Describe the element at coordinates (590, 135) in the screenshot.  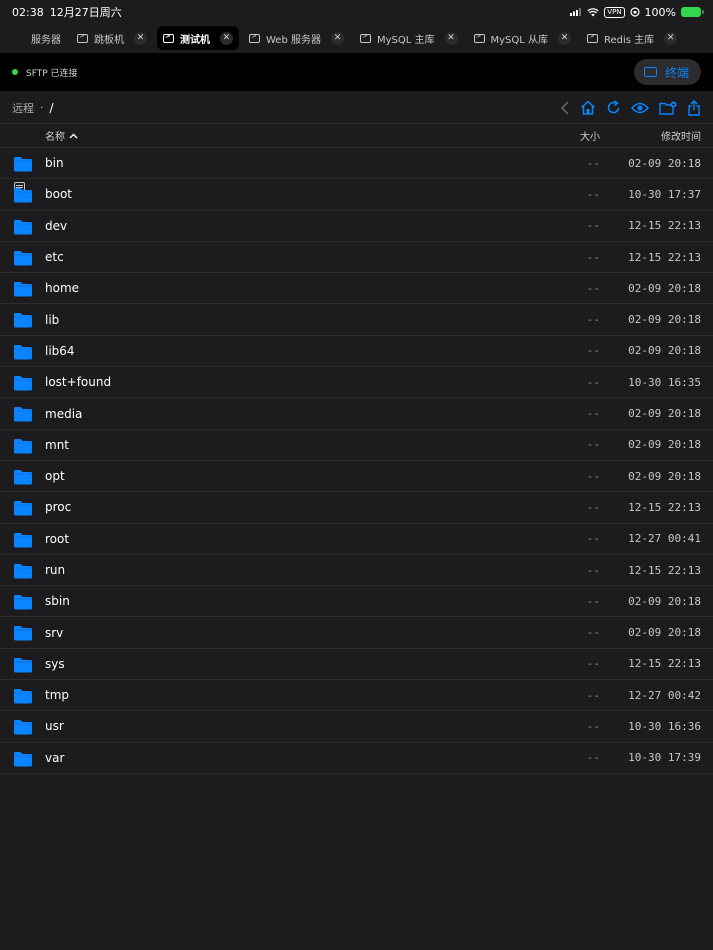
I see `column-size-header: 大小` at that location.